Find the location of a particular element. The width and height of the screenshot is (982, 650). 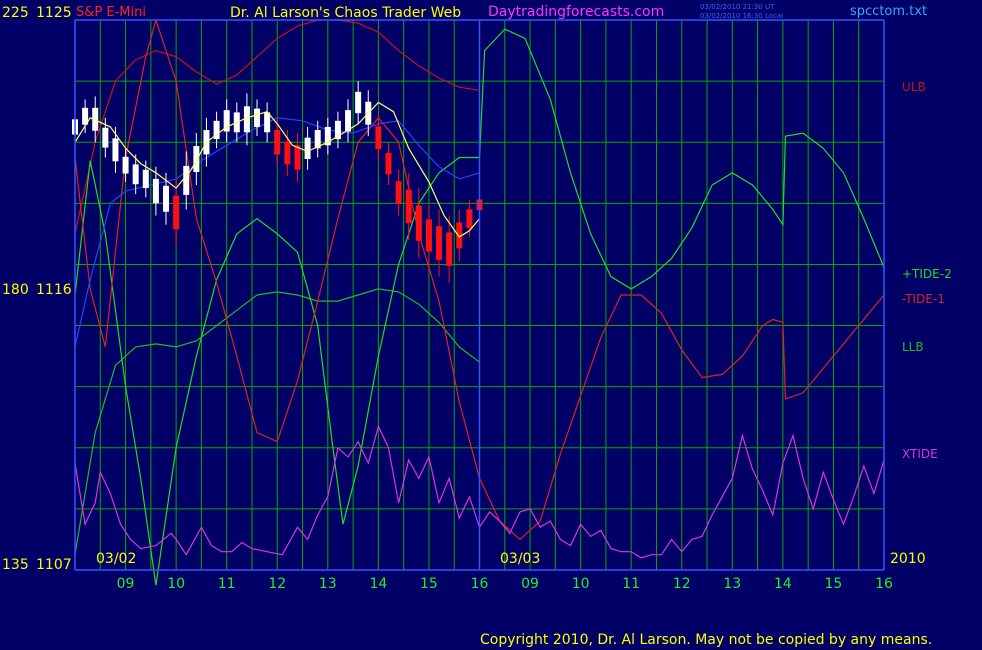

ytick-osc-mid: 180 is located at coordinates (15, 290).